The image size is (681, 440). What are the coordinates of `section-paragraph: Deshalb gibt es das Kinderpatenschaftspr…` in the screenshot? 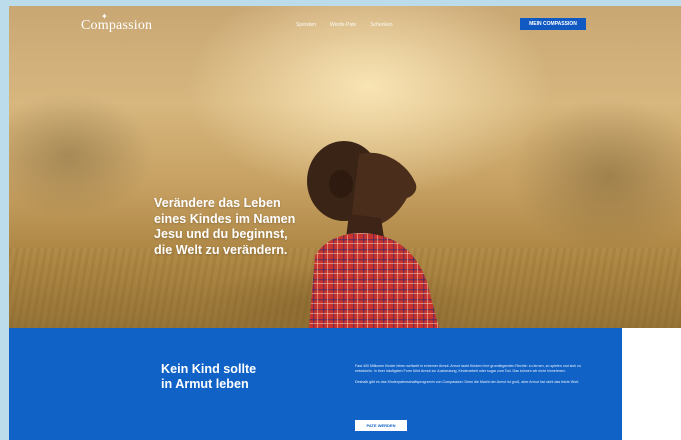 It's located at (467, 381).